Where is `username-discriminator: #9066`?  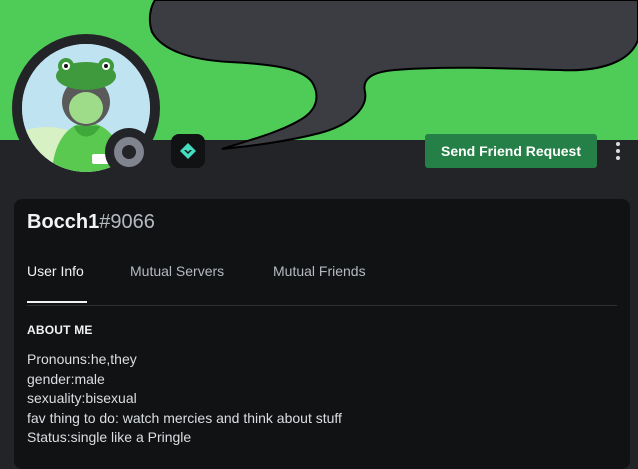 username-discriminator: #9066 is located at coordinates (127, 222).